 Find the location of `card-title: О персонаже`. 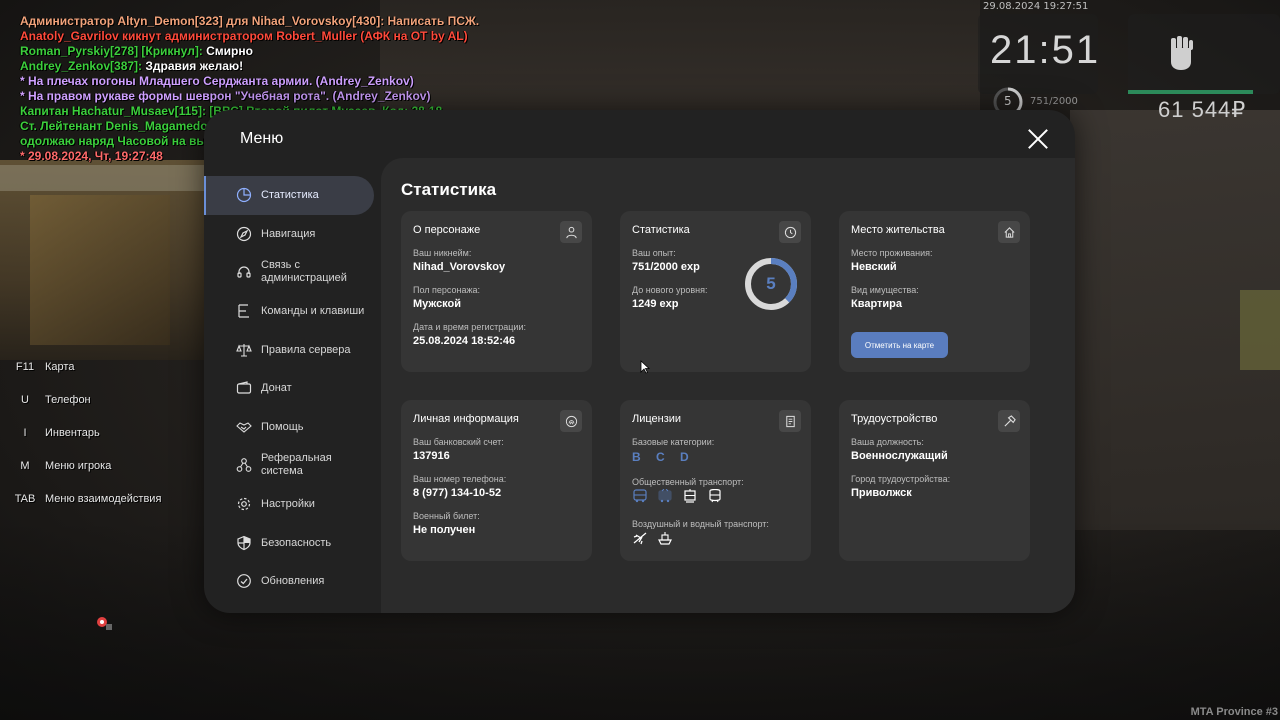

card-title: О персонаже is located at coordinates (447, 230).